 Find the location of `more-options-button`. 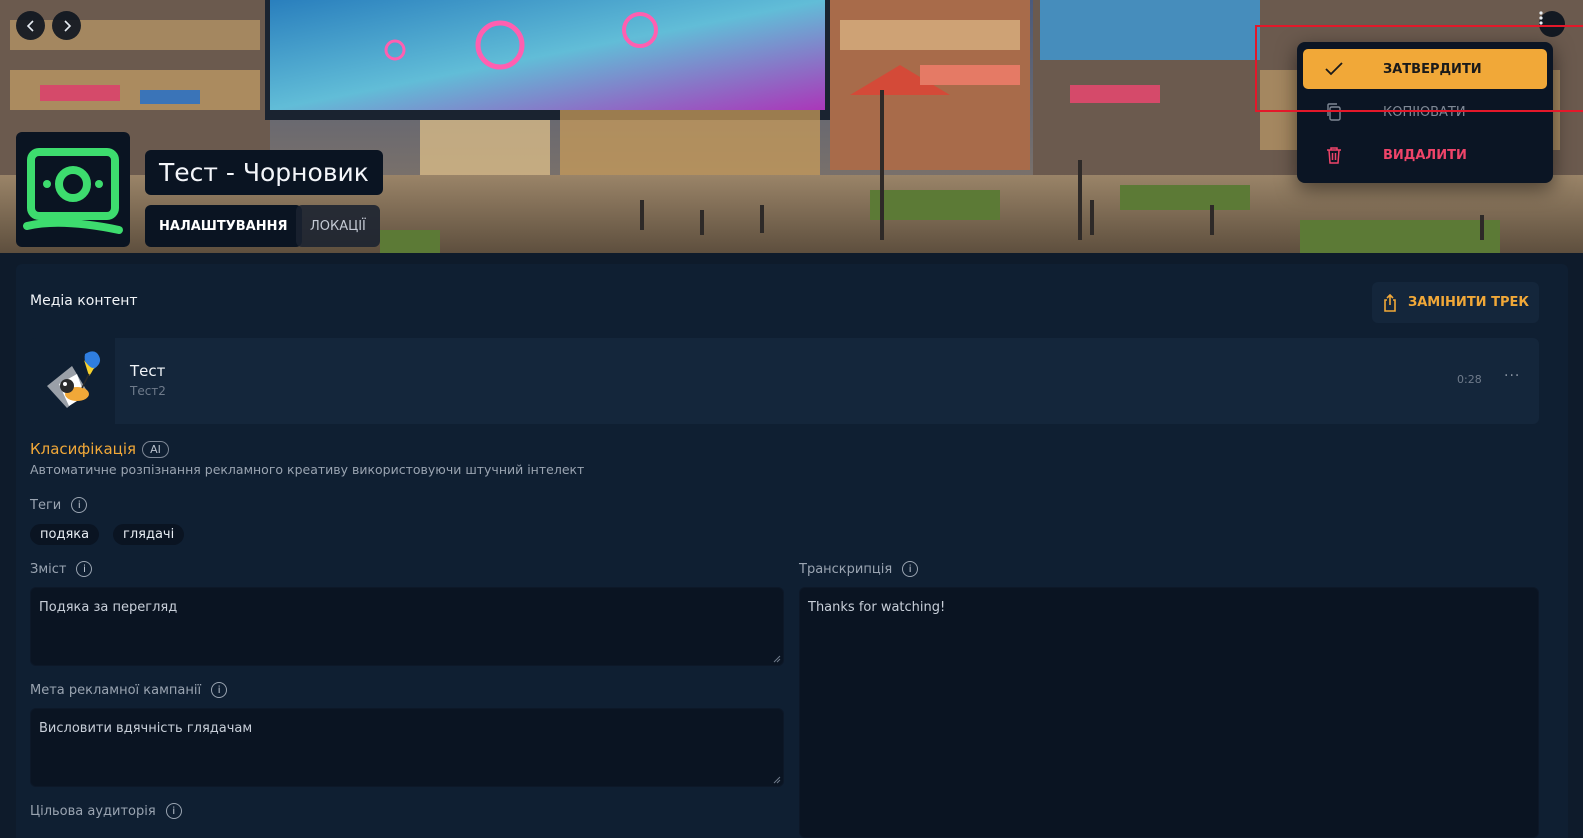

more-options-button is located at coordinates (1552, 24).